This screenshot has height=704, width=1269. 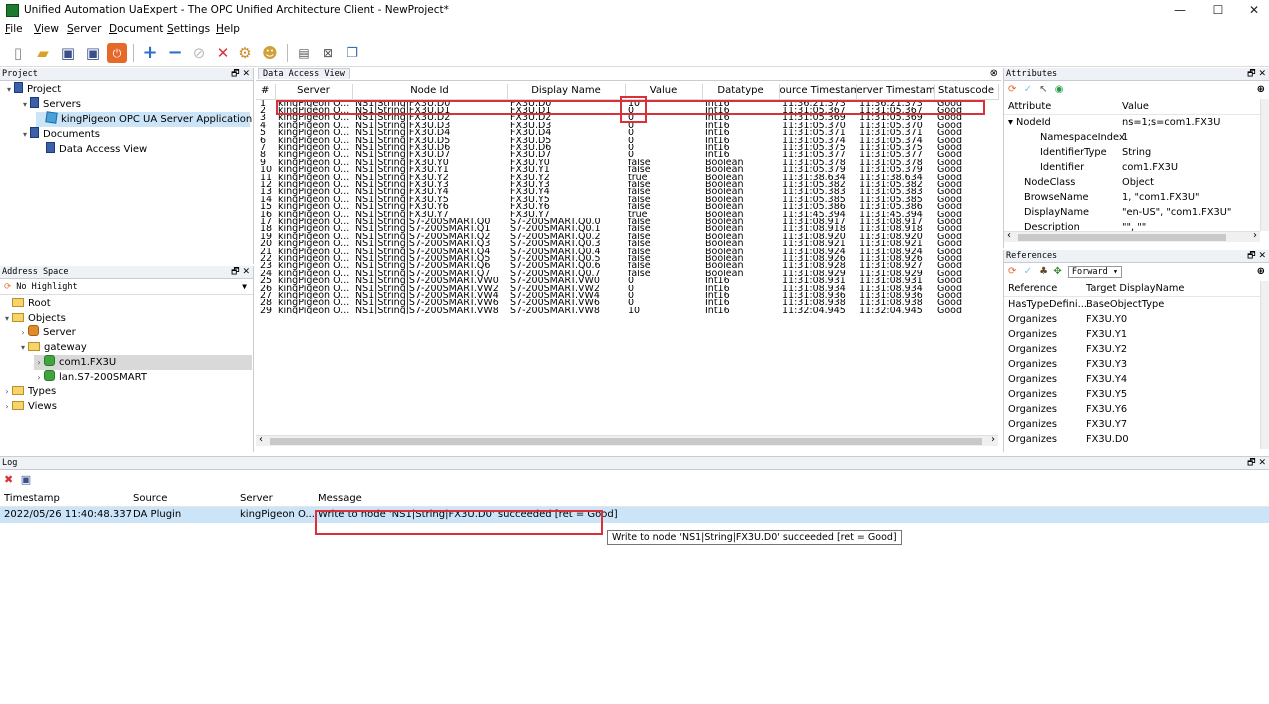 What do you see at coordinates (90, 377) in the screenshot?
I see `address-tree-item: › lan.S7-200SMART` at bounding box center [90, 377].